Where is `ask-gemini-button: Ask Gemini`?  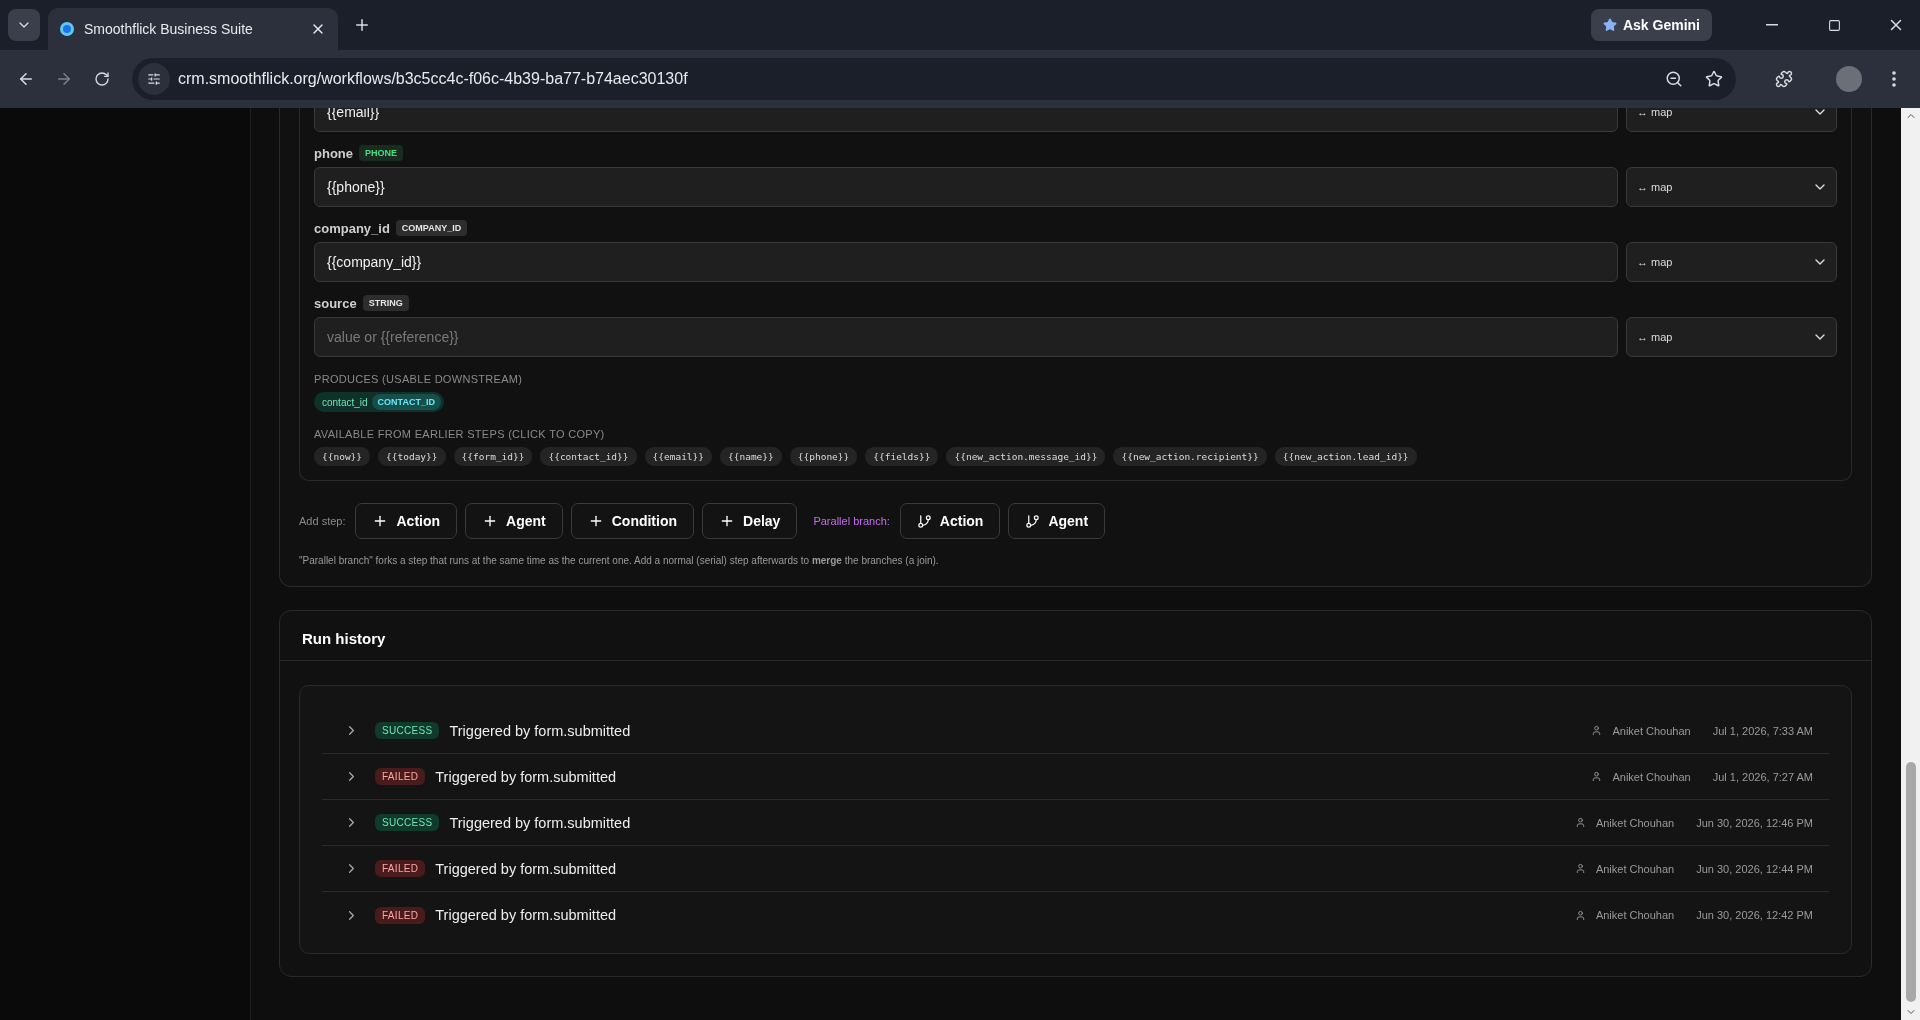 ask-gemini-button: Ask Gemini is located at coordinates (1651, 25).